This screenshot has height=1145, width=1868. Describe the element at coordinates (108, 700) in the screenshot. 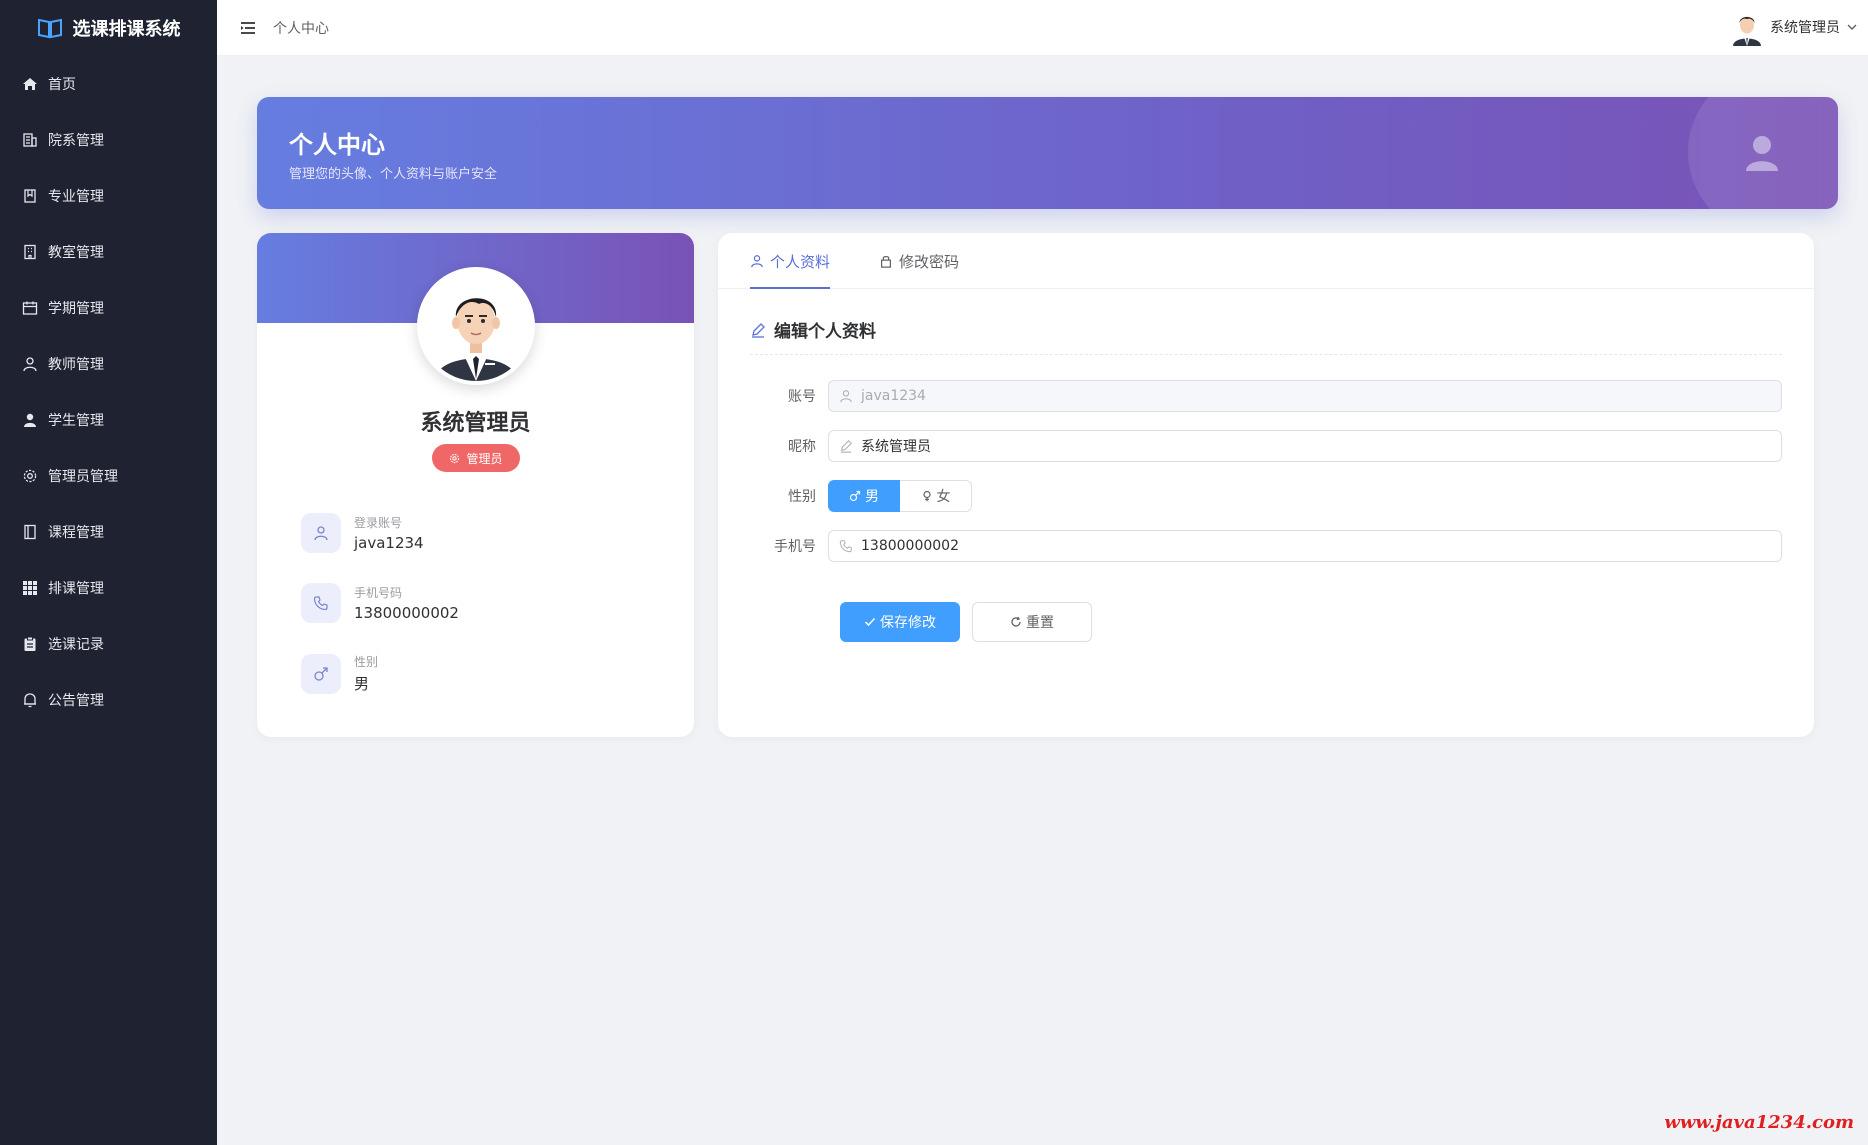

I see `sidebar-item-announcements: 公告管理` at that location.